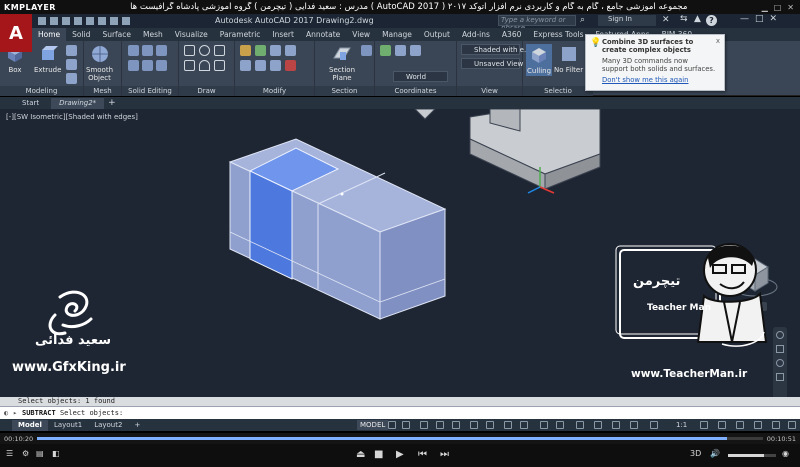  I want to click on grid-icon, so click(392, 425).